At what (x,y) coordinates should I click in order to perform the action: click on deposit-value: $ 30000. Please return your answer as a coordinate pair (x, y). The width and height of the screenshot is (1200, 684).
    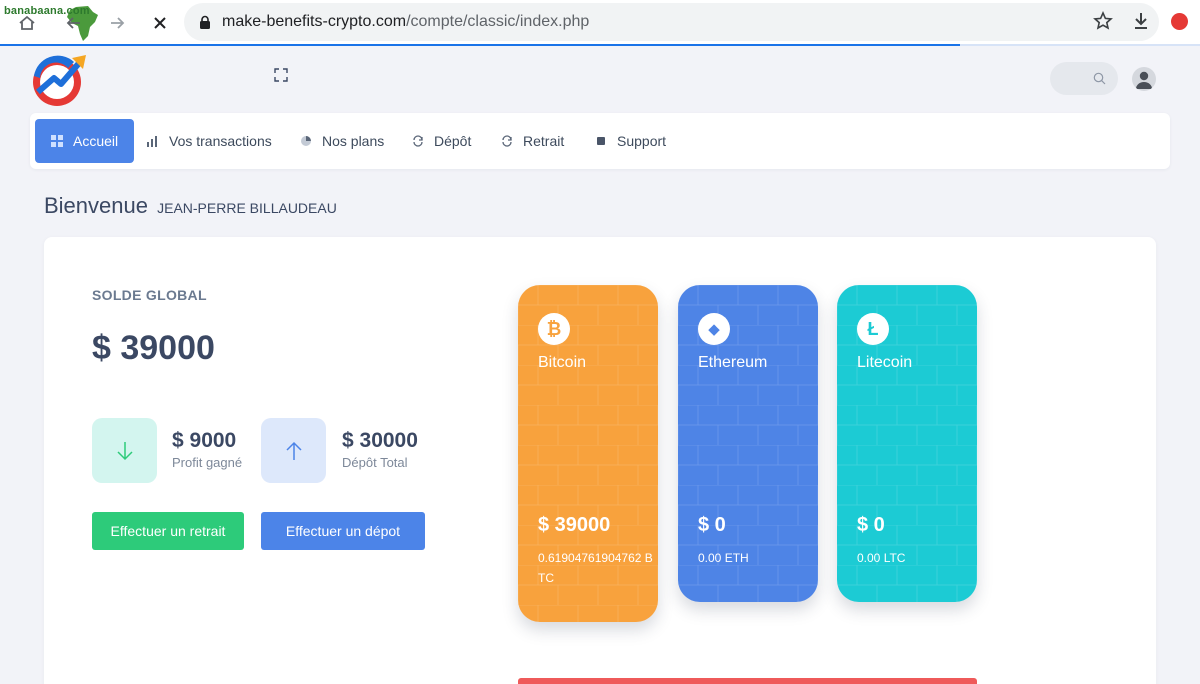
    Looking at the image, I should click on (380, 440).